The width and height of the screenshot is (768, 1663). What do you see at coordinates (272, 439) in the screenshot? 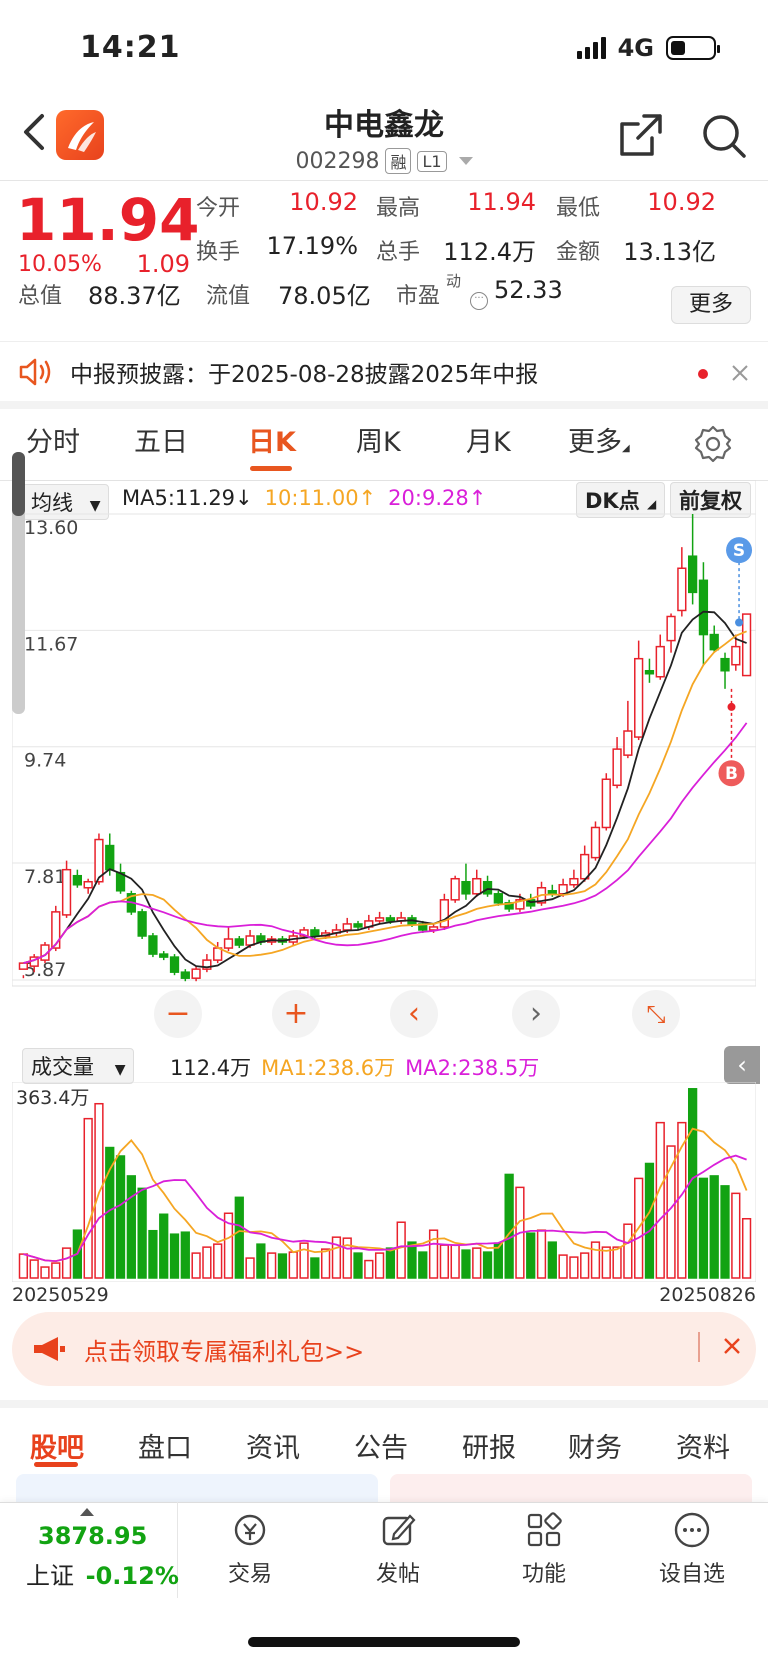
I see `period-tab-2: 日K` at bounding box center [272, 439].